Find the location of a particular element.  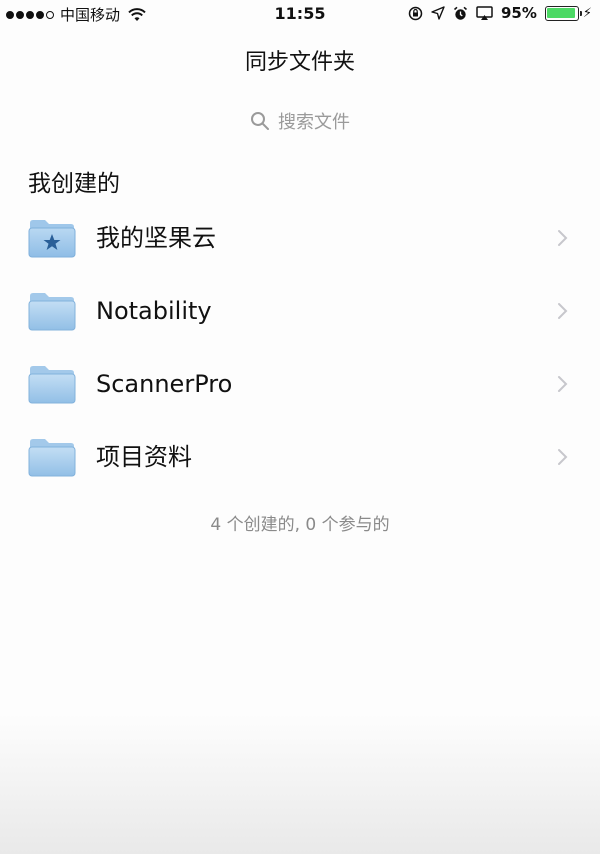

starred-folder-icon is located at coordinates (52, 239).